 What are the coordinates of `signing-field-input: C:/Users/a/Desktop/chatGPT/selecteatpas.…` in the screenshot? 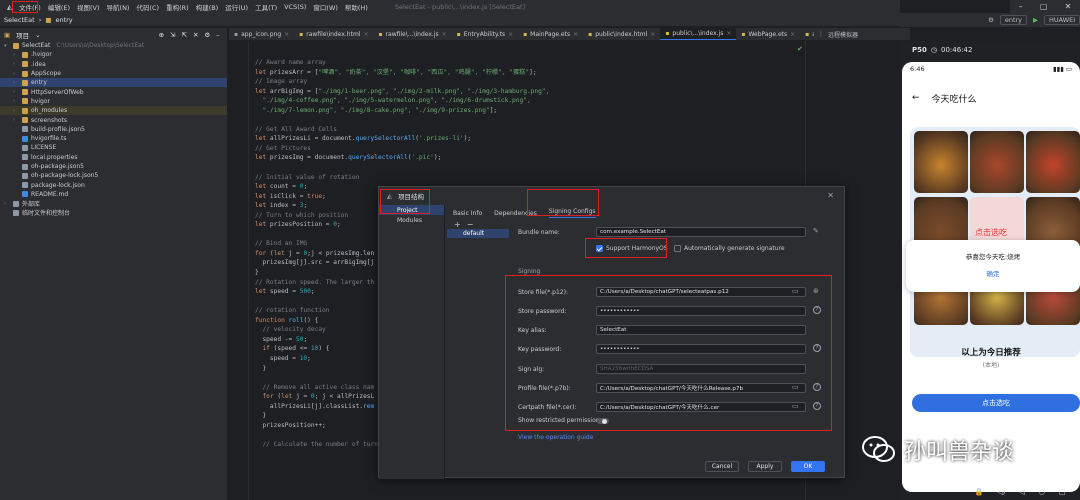 It's located at (701, 292).